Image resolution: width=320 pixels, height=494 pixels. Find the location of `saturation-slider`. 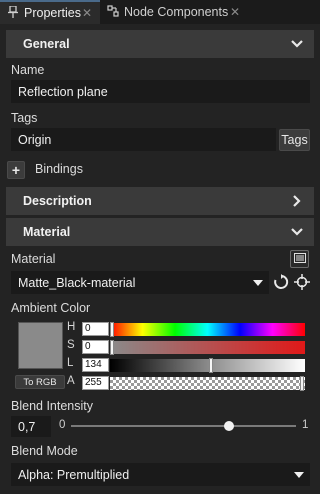

saturation-slider is located at coordinates (207, 347).